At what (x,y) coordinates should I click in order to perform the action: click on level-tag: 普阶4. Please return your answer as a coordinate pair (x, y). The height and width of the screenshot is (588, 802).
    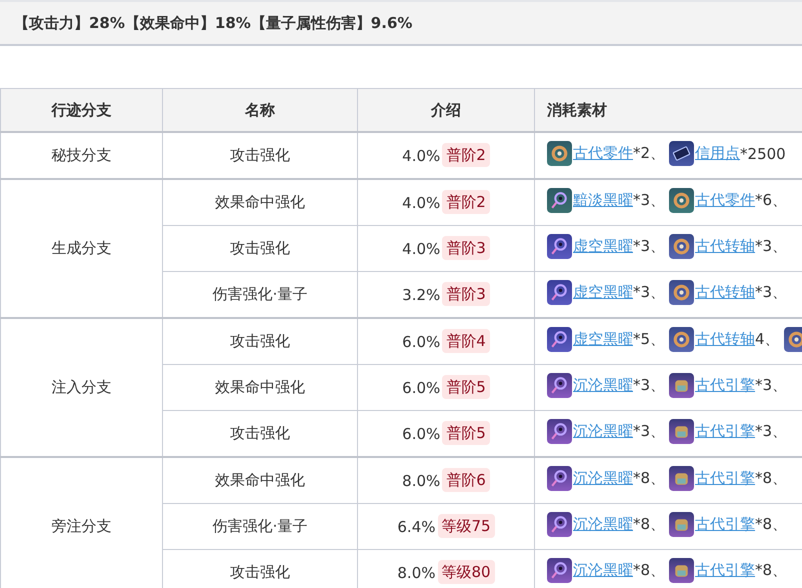
    Looking at the image, I should click on (466, 341).